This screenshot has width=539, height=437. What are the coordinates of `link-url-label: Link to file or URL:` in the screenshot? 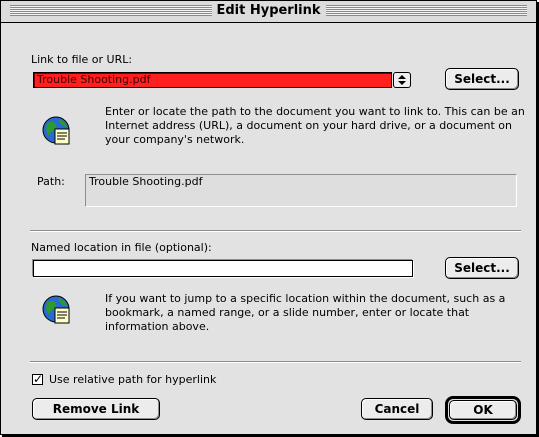 It's located at (82, 59).